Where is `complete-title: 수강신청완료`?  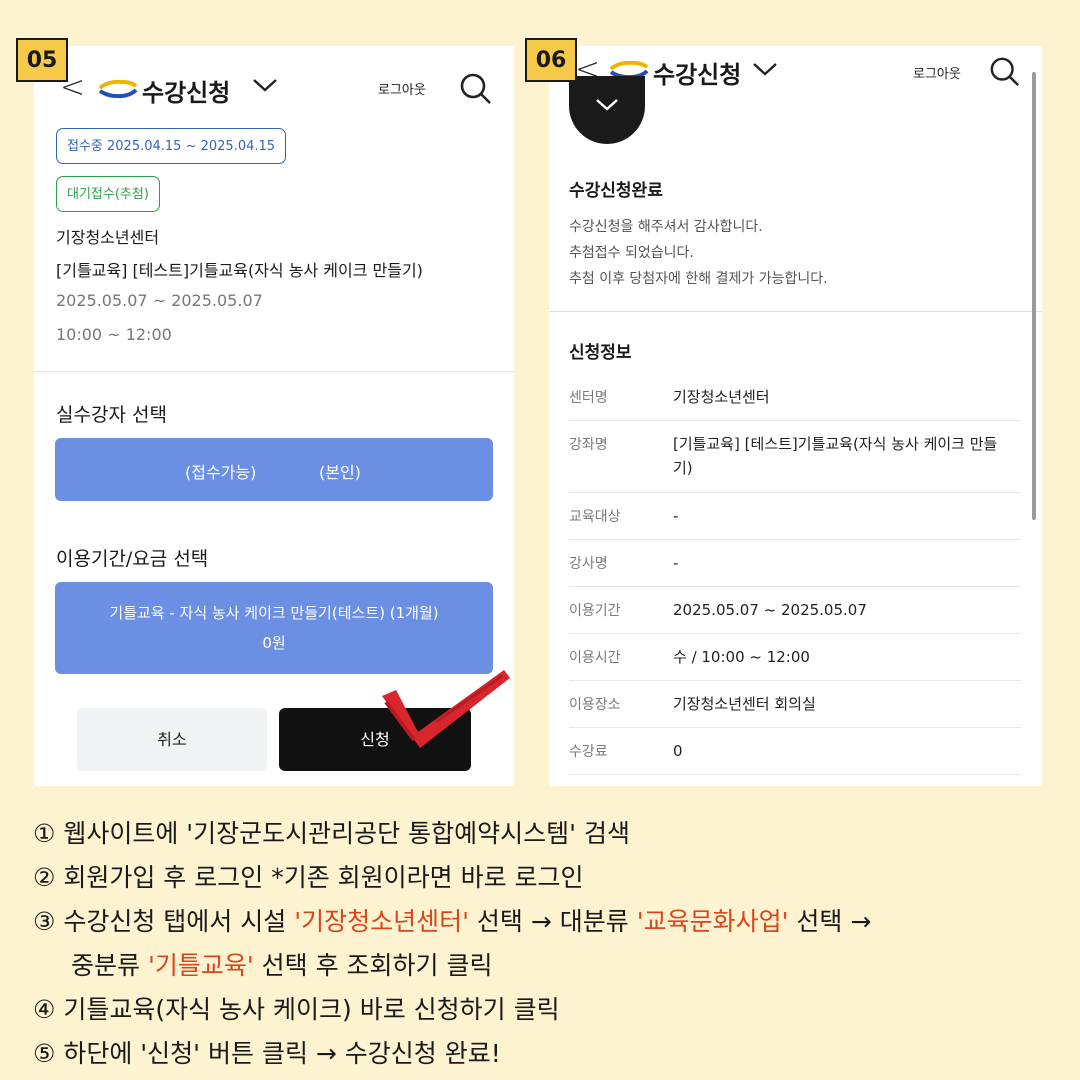
complete-title: 수강신청완료 is located at coordinates (616, 191).